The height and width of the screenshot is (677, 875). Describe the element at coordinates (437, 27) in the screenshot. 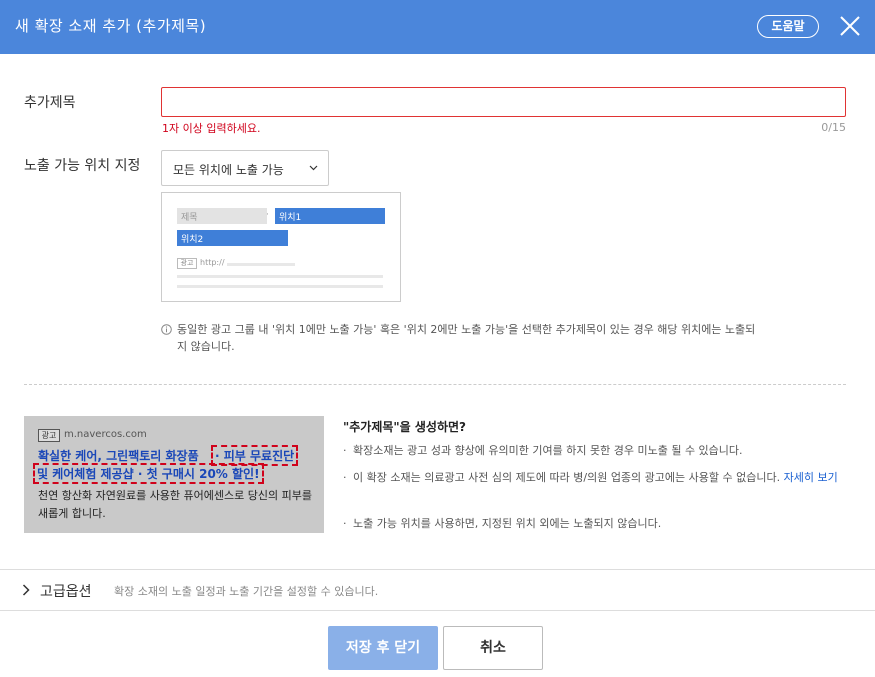

I see `dialog-header: 새 확장 소재 추가 (추가제목) 도움말` at that location.